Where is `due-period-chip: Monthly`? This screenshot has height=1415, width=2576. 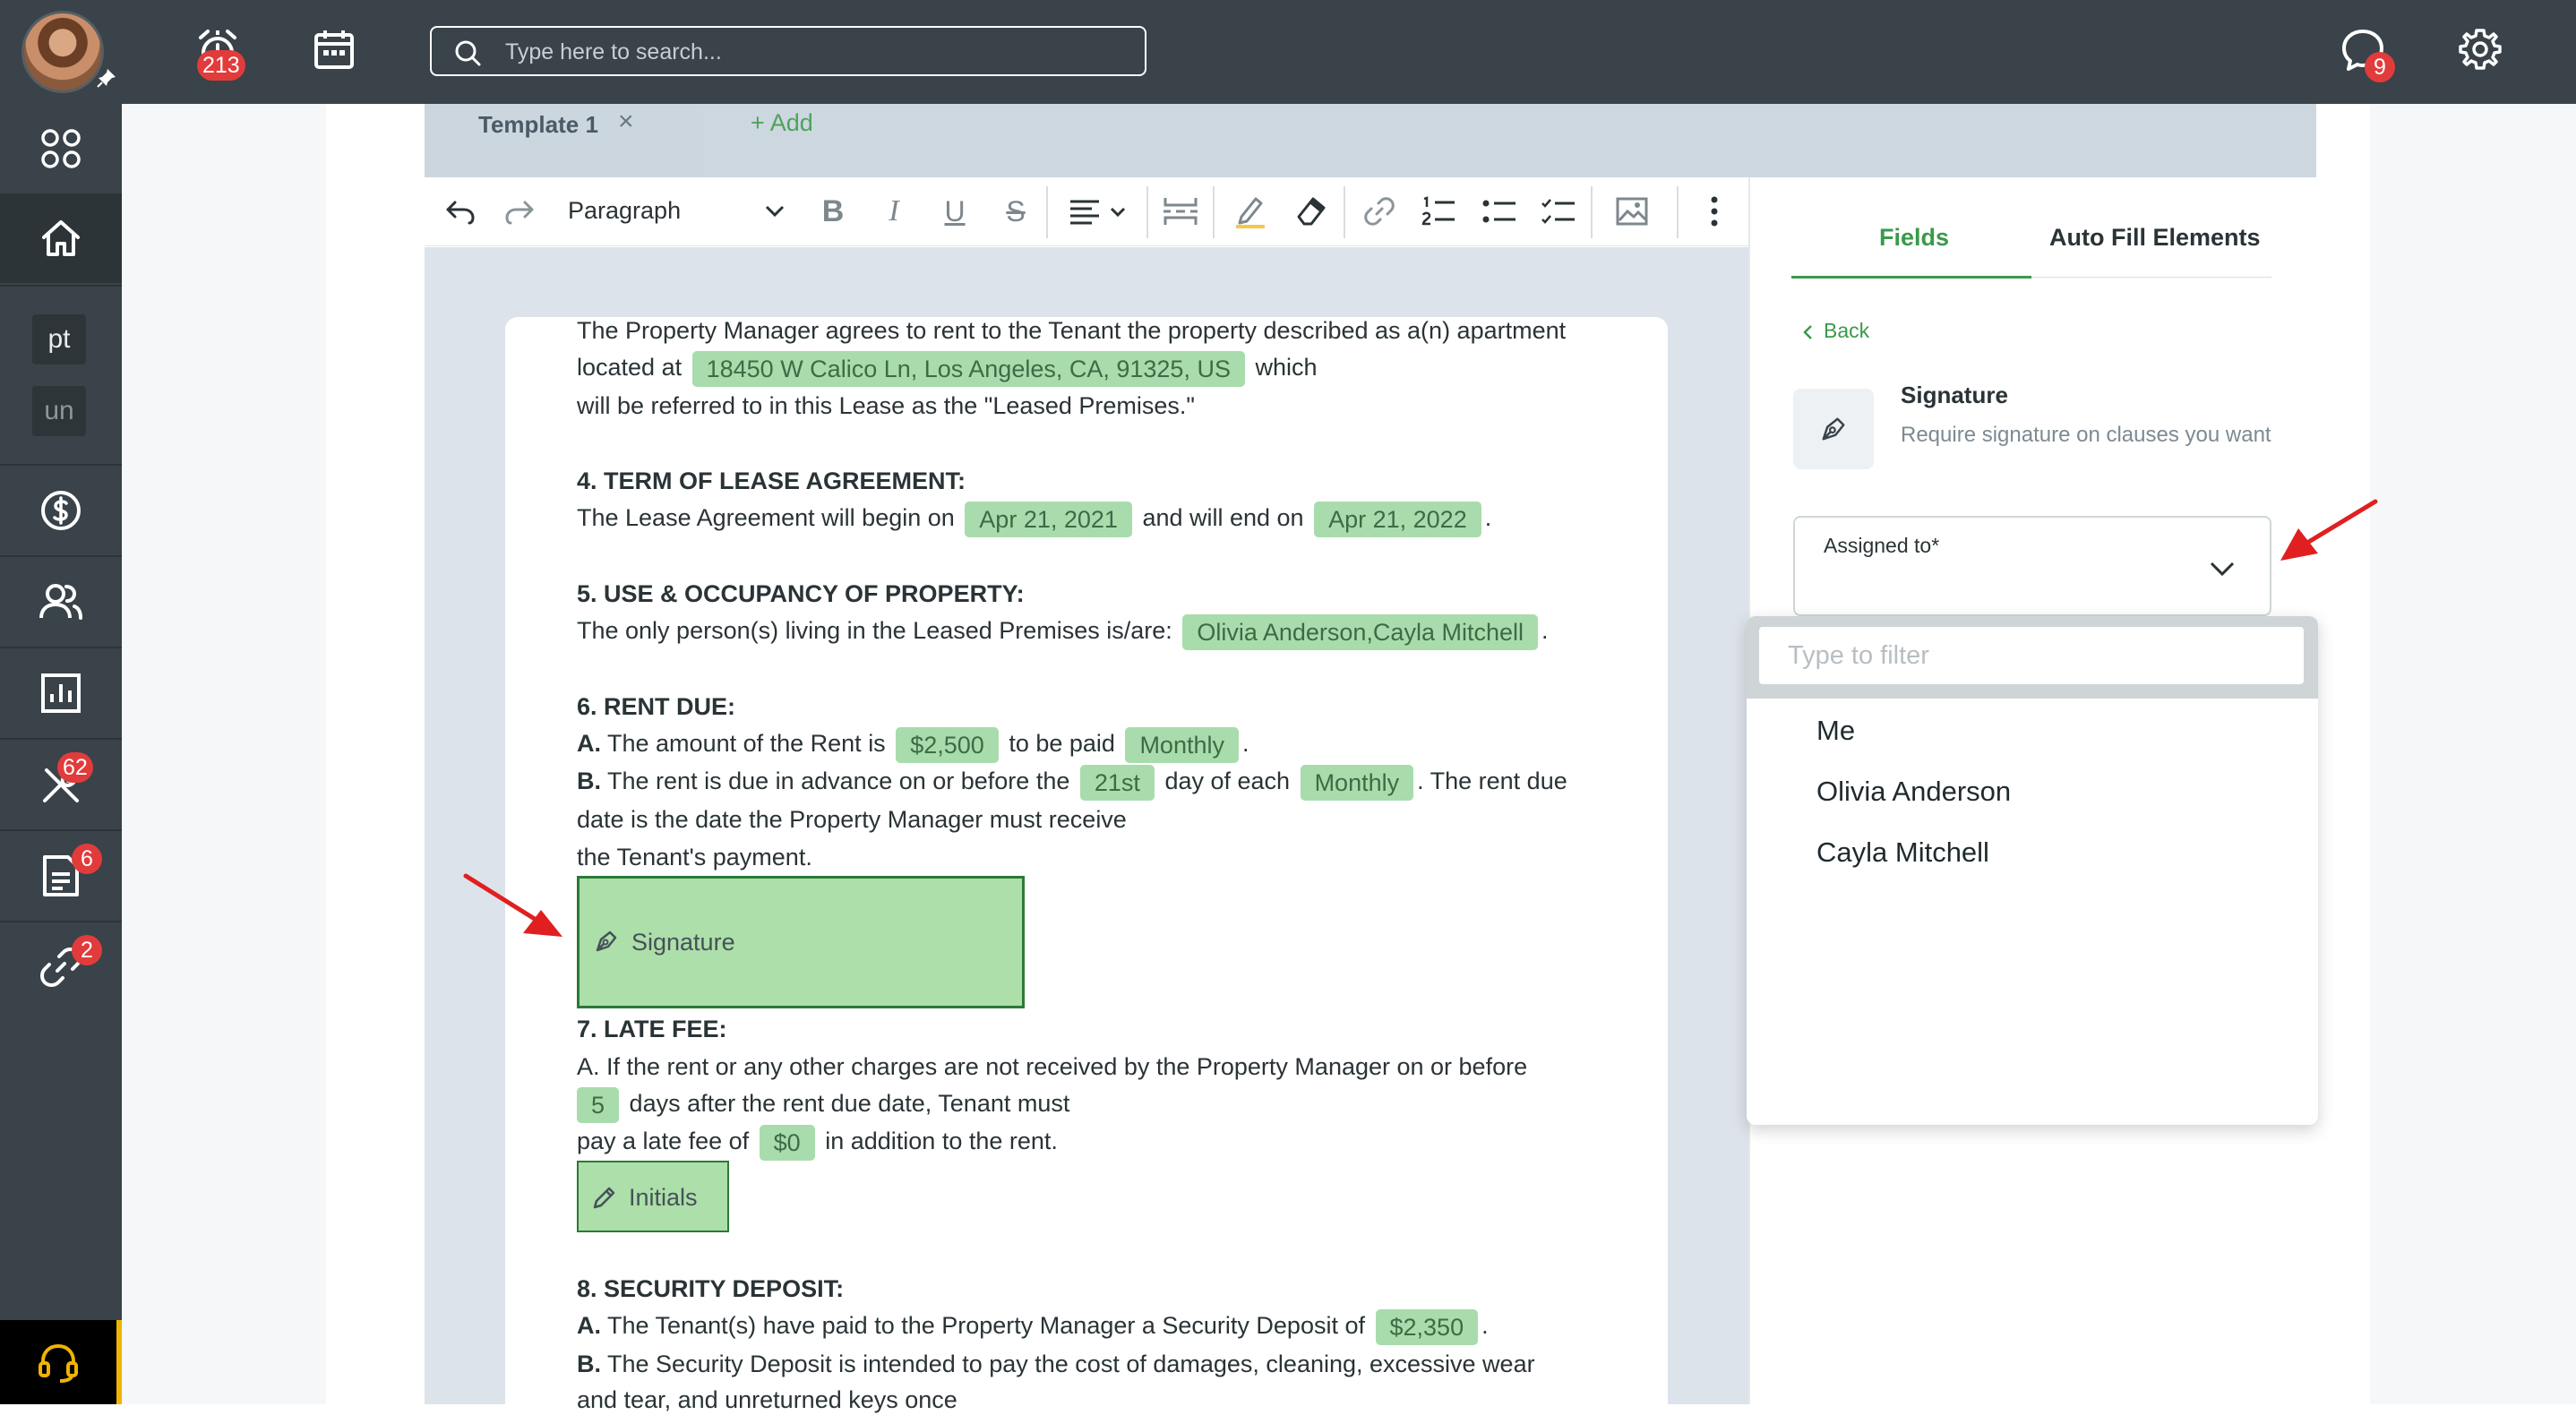 due-period-chip: Monthly is located at coordinates (1357, 783).